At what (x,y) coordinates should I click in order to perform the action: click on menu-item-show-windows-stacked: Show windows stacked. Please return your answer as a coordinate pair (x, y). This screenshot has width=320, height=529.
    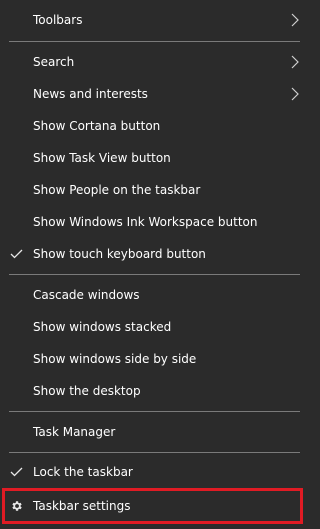
    Looking at the image, I should click on (153, 327).